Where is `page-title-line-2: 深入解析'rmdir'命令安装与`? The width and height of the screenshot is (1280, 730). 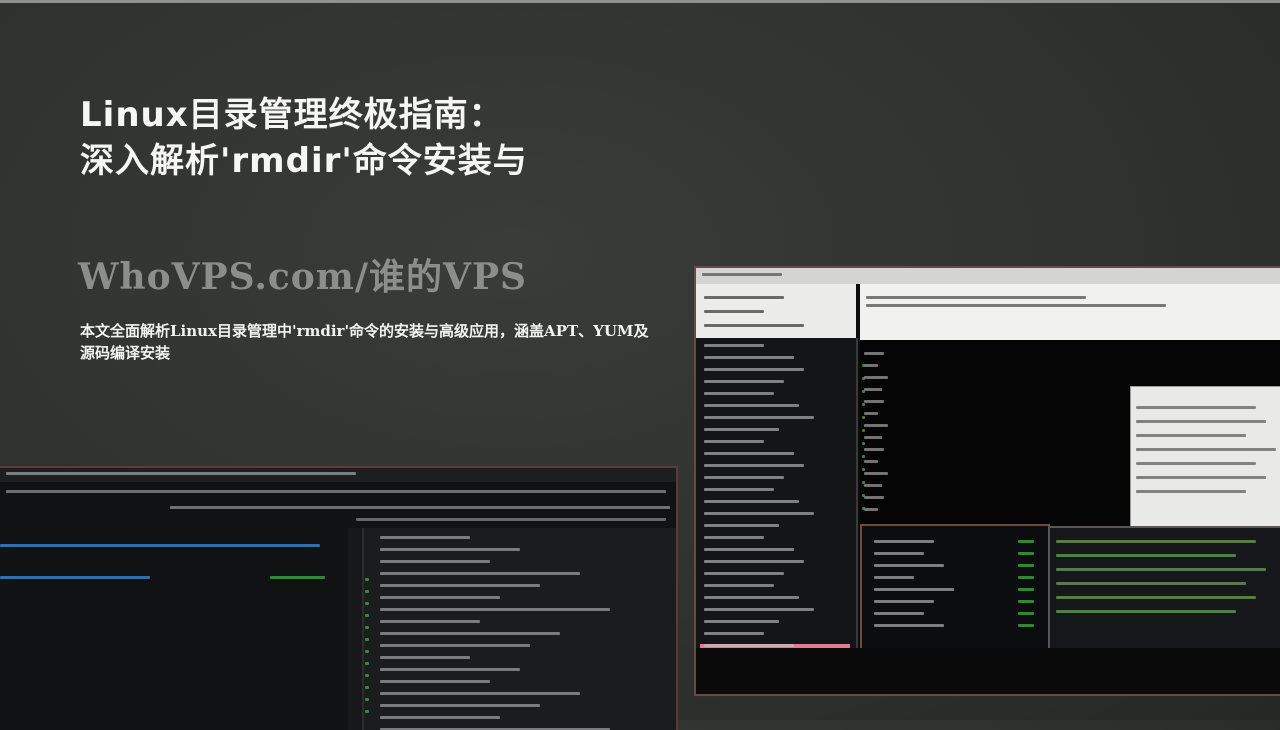
page-title-line-2: 深入解析'rmdir'命令安装与 is located at coordinates (304, 161).